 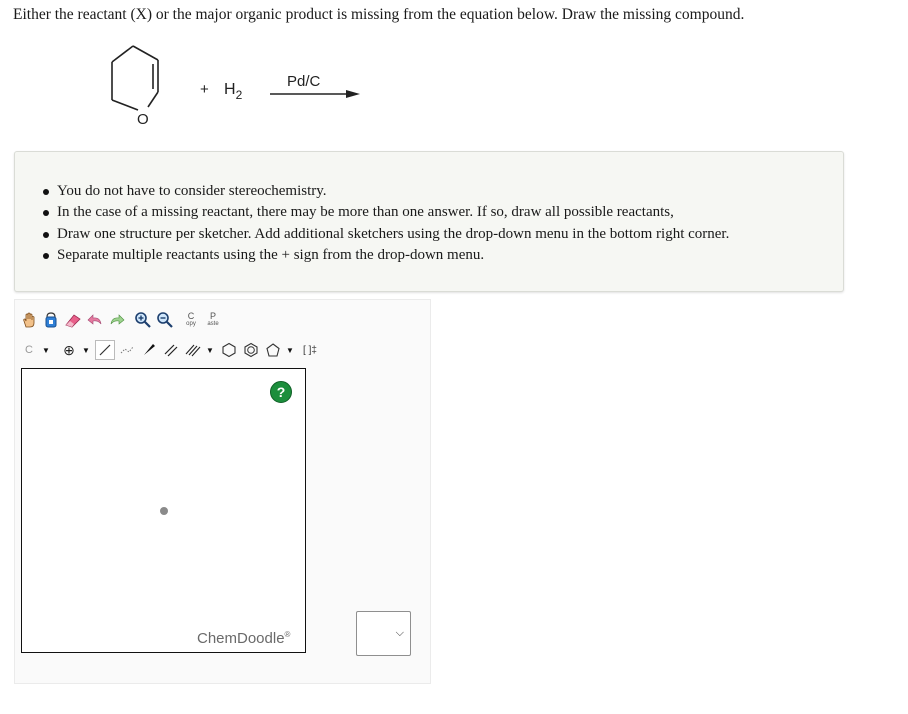 What do you see at coordinates (69, 350) in the screenshot?
I see `charge-plus-button: ⊕` at bounding box center [69, 350].